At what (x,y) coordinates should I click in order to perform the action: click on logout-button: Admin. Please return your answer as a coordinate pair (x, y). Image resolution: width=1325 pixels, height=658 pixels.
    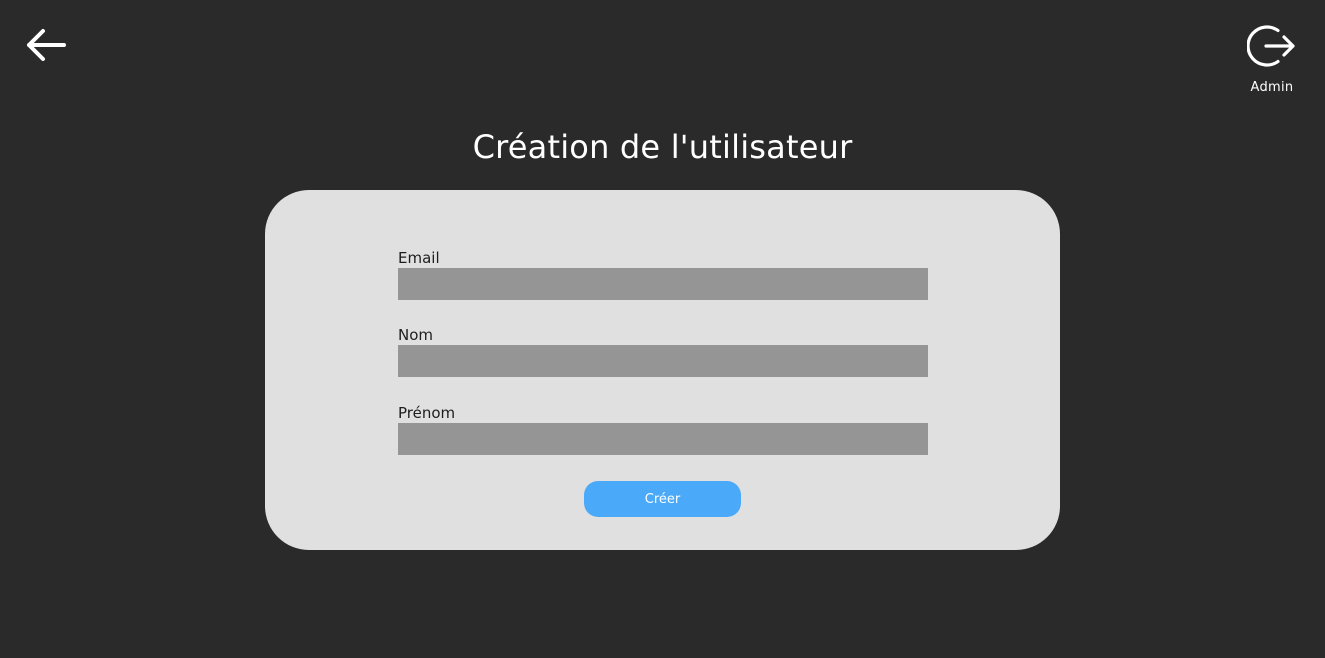
    Looking at the image, I should click on (1272, 62).